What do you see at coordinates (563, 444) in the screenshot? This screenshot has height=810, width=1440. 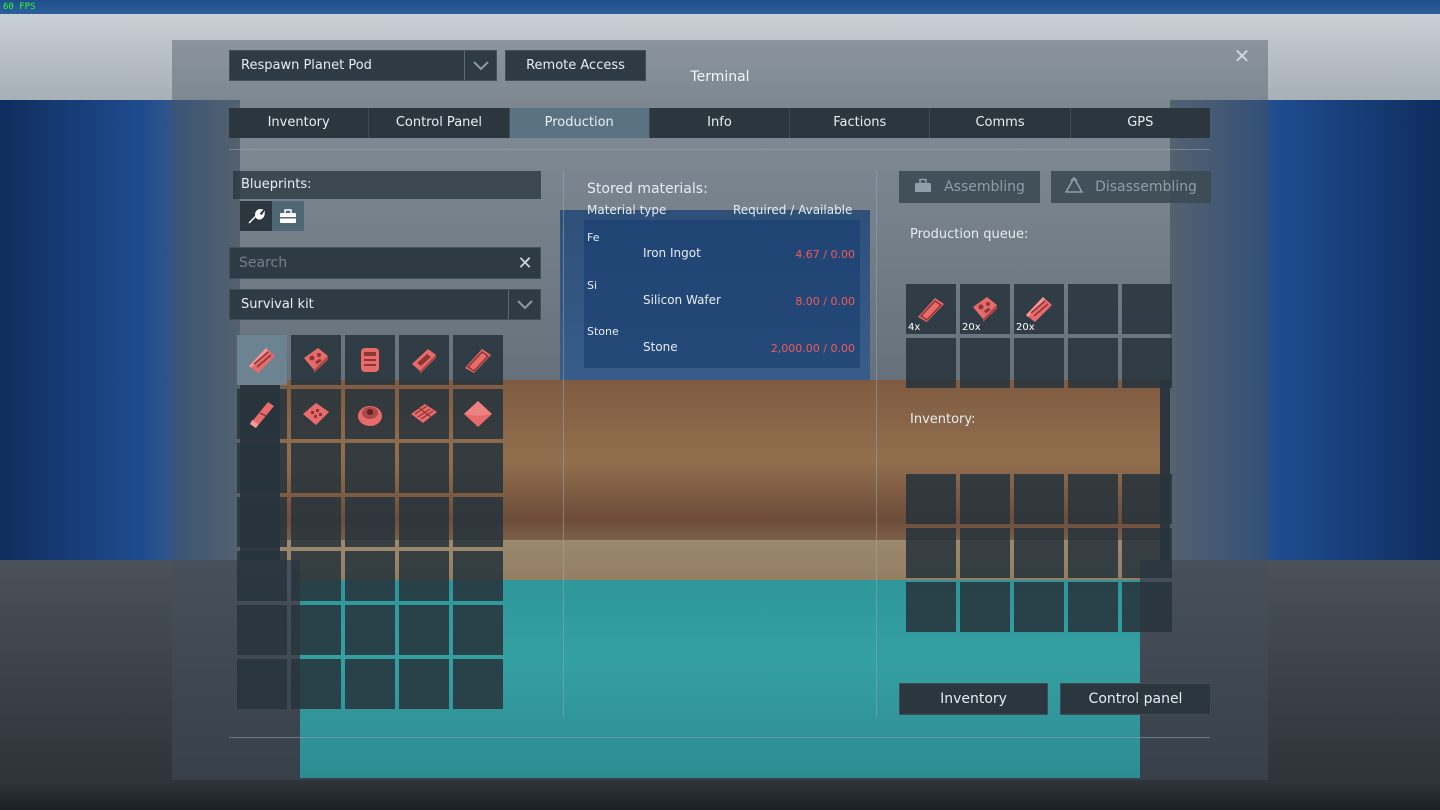 I see `divider` at bounding box center [563, 444].